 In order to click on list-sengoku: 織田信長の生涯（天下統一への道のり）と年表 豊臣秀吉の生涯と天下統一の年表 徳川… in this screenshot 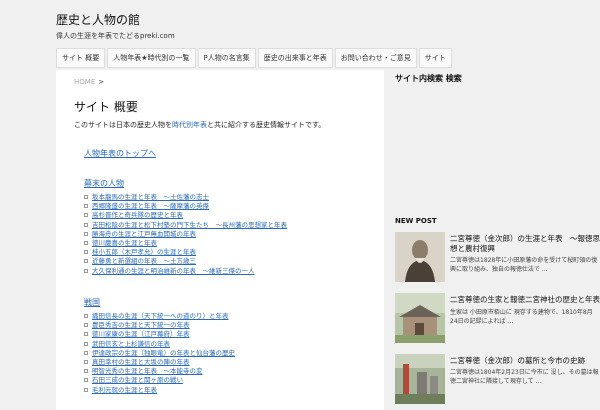, I will do `click(159, 353)`.